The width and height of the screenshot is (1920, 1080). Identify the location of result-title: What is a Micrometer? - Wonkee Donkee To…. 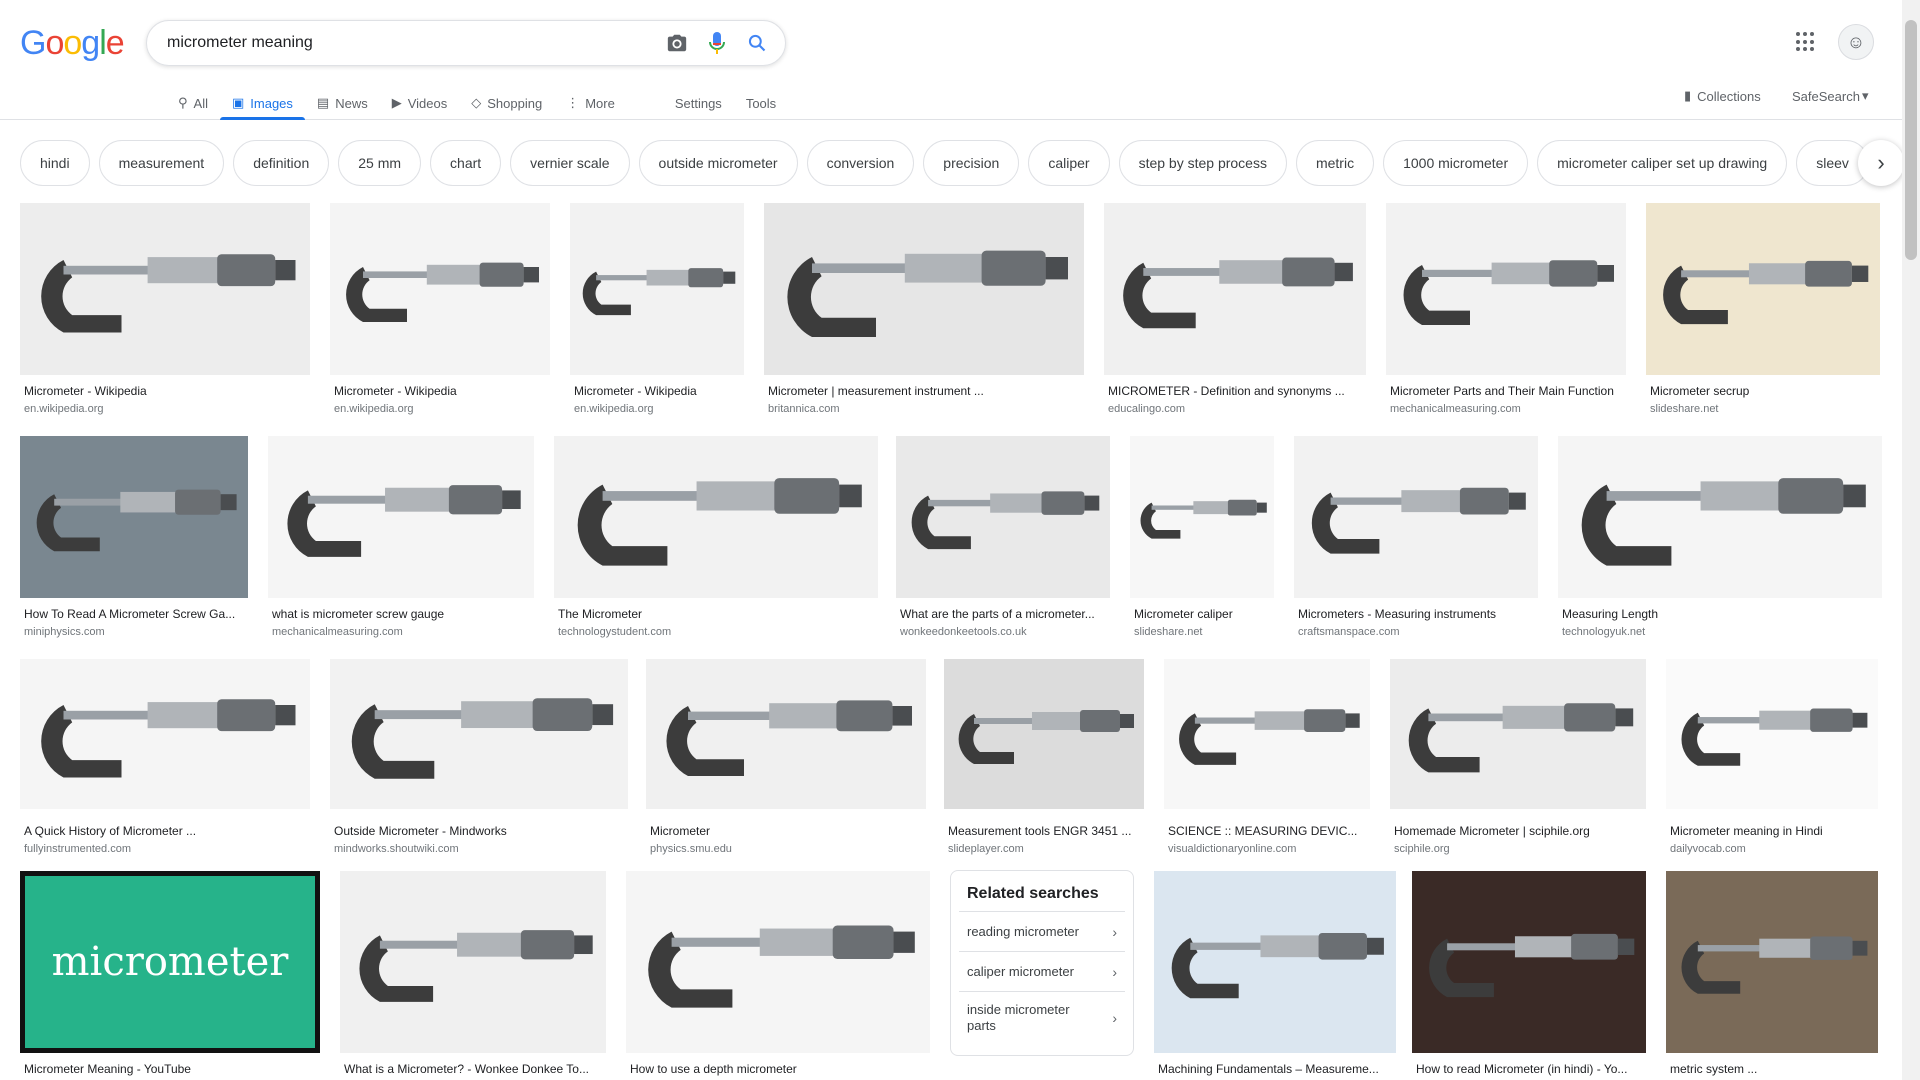
(473, 1069).